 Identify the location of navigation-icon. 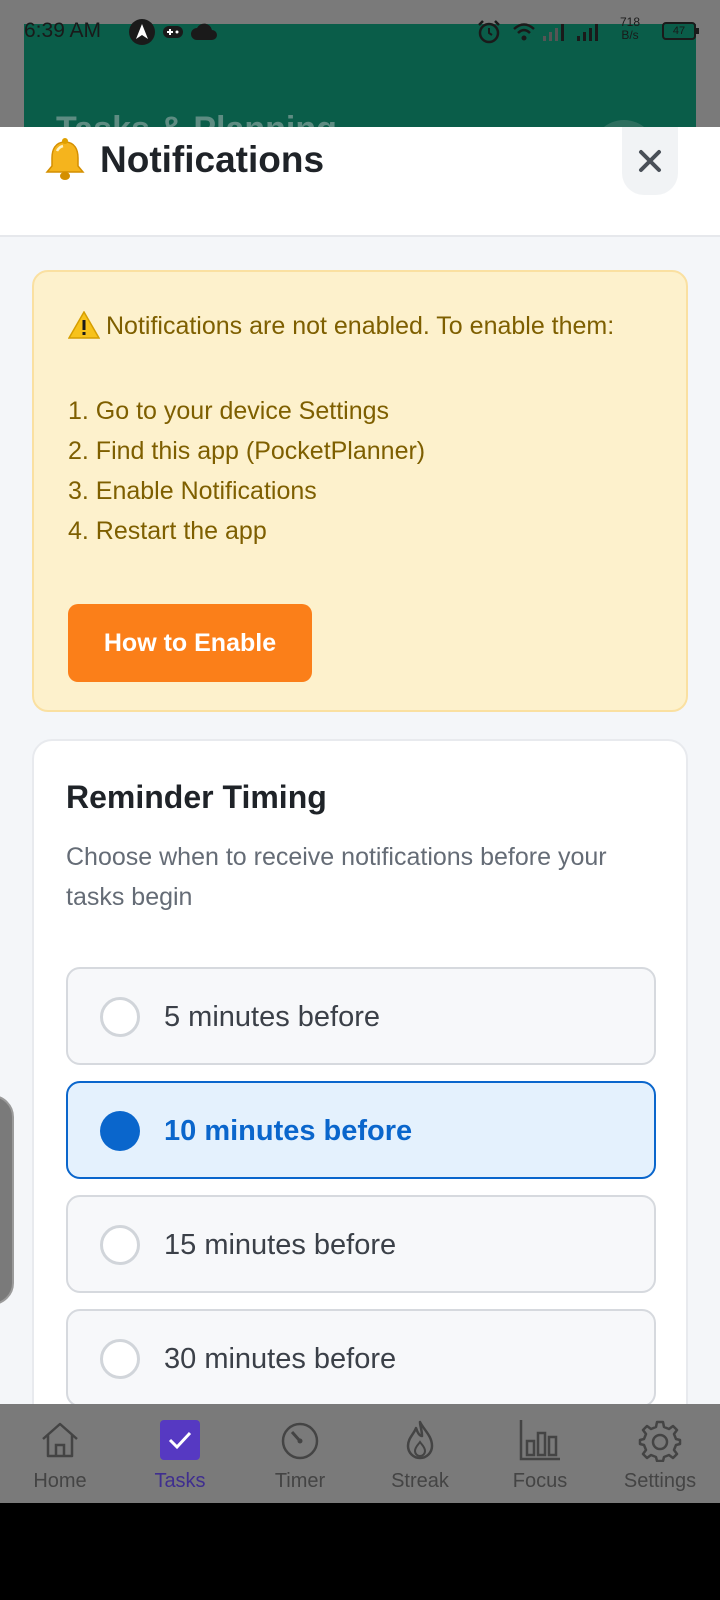
(142, 32).